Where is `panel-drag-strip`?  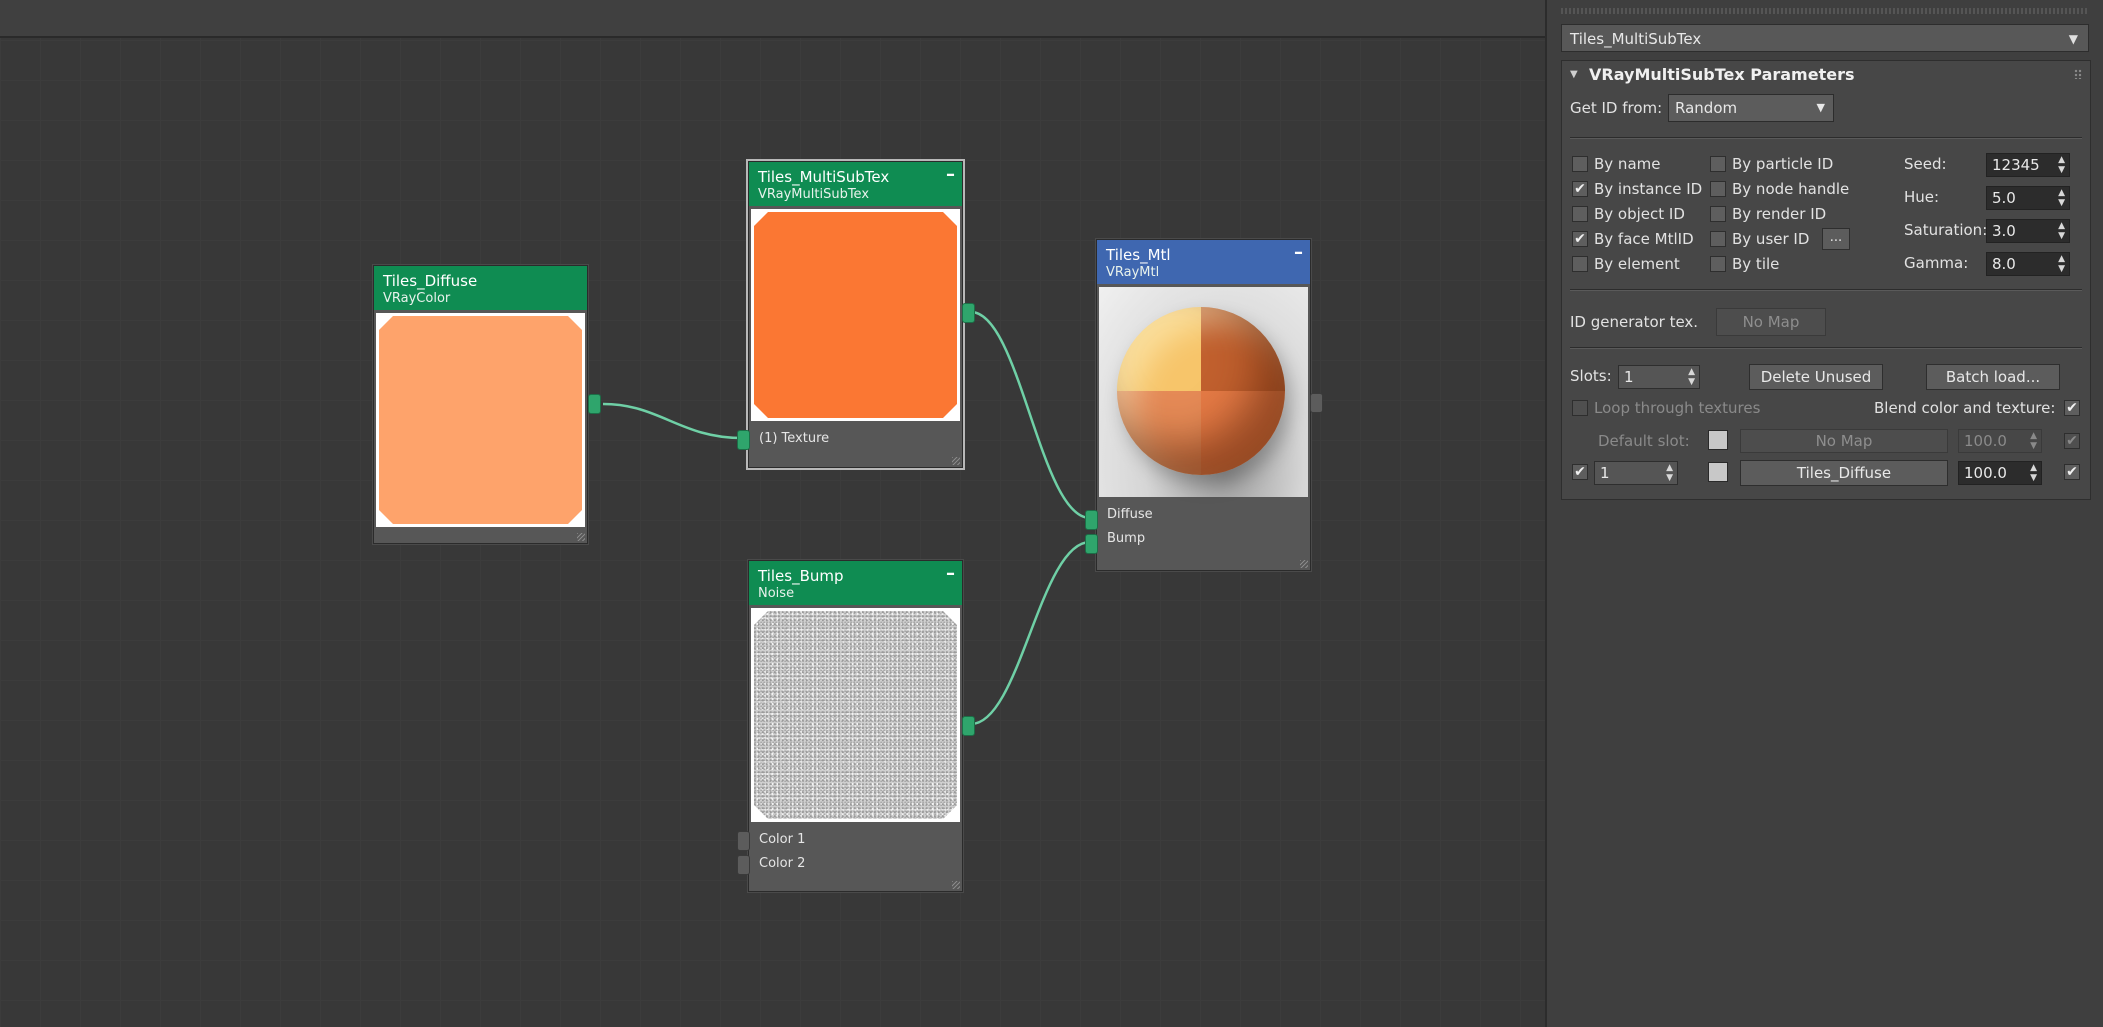
panel-drag-strip is located at coordinates (1825, 11).